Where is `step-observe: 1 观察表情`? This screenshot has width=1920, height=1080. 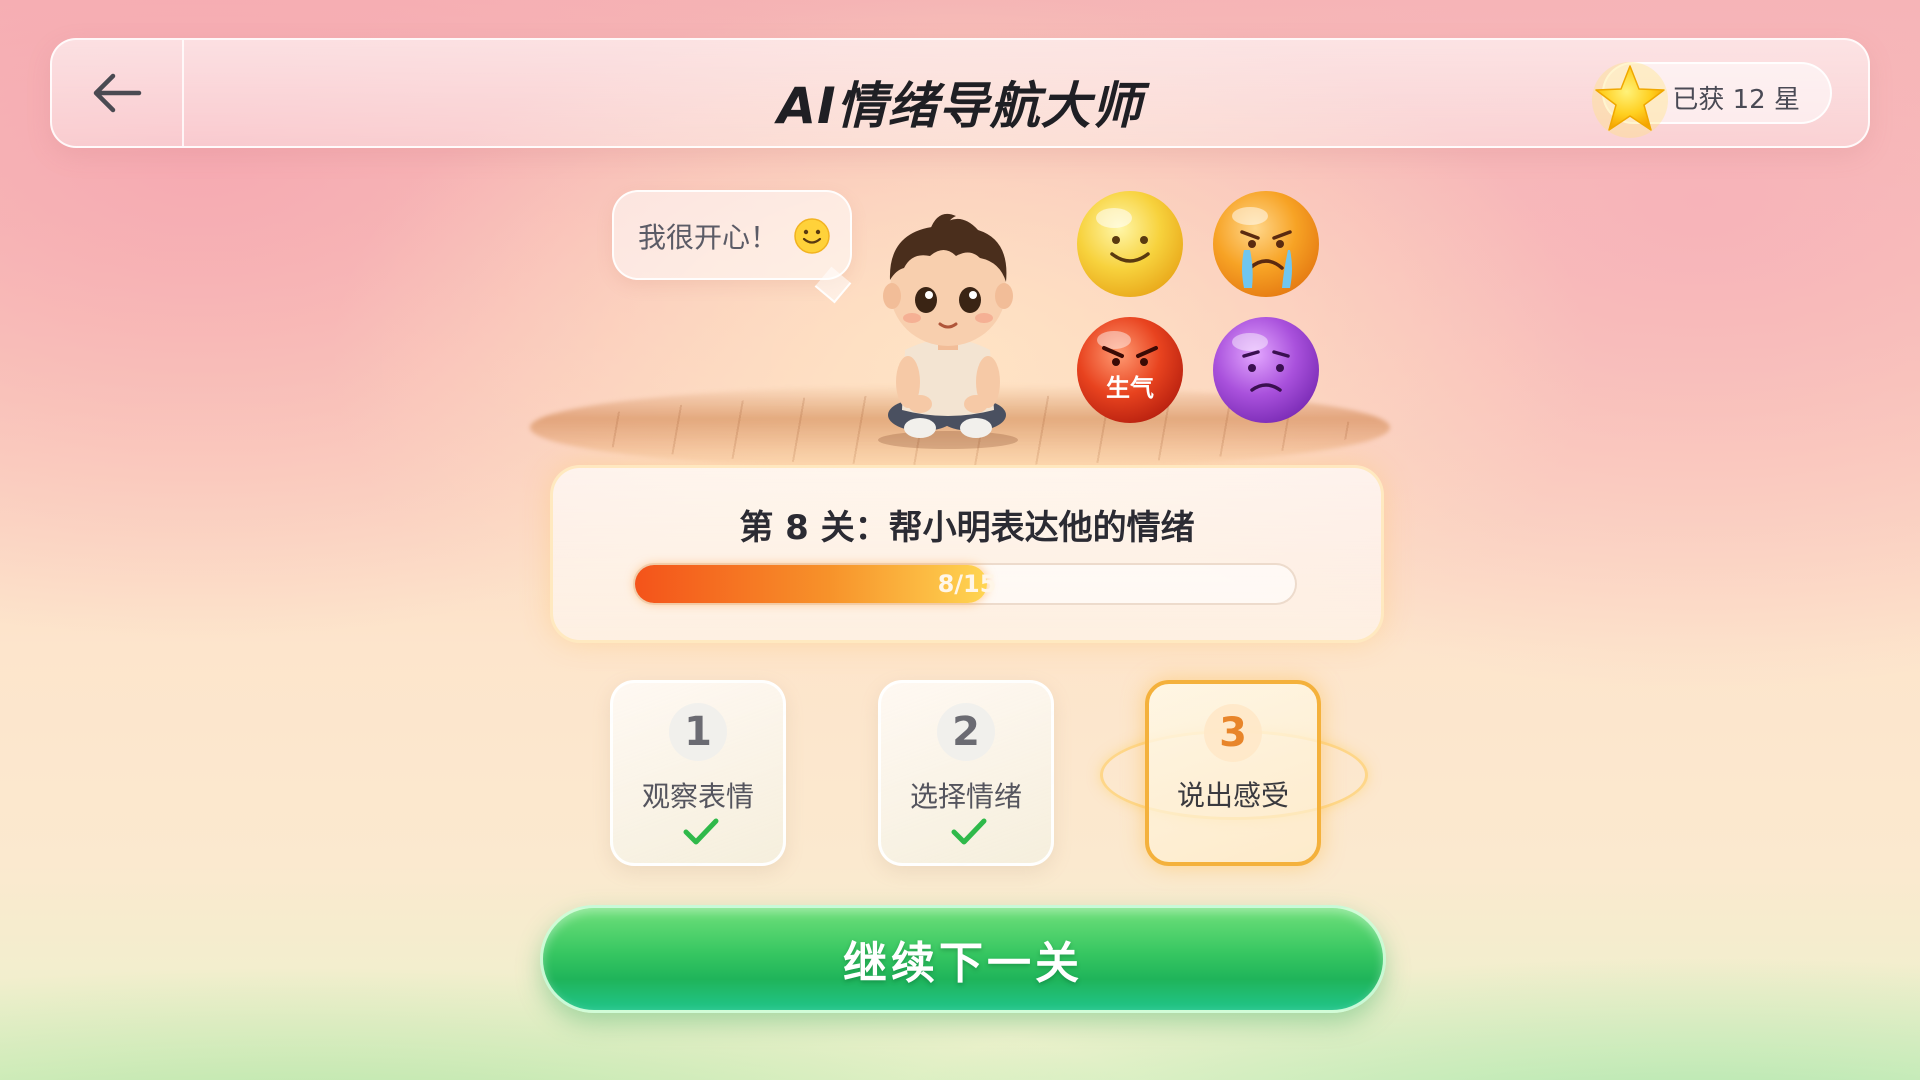
step-observe: 1 观察表情 is located at coordinates (698, 773).